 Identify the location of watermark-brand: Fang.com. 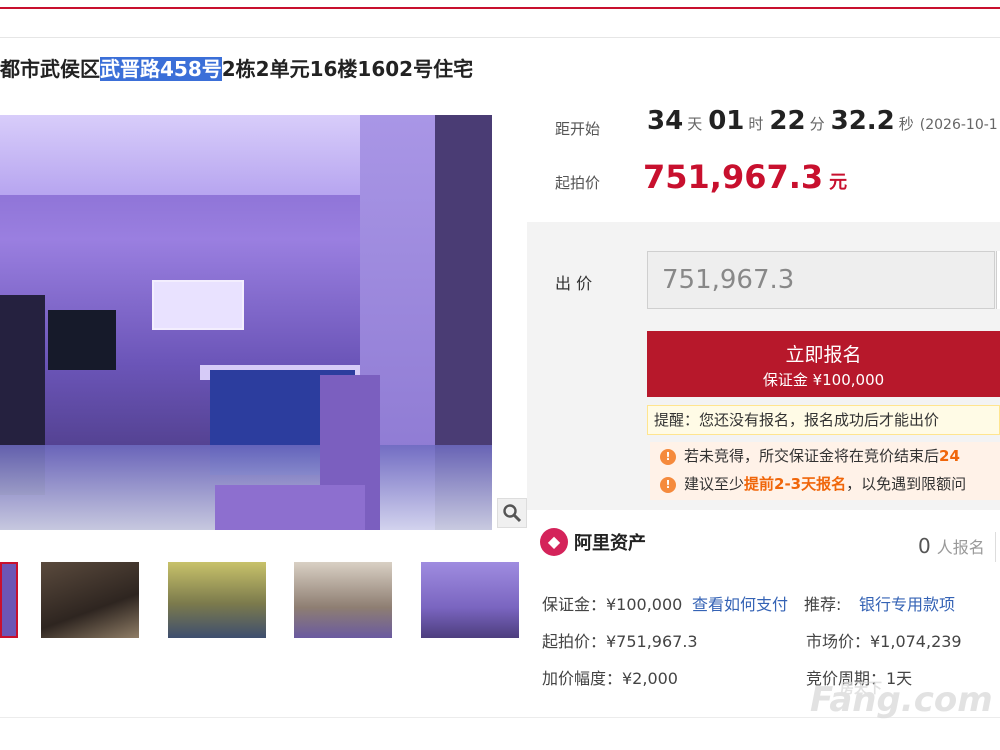
(901, 700).